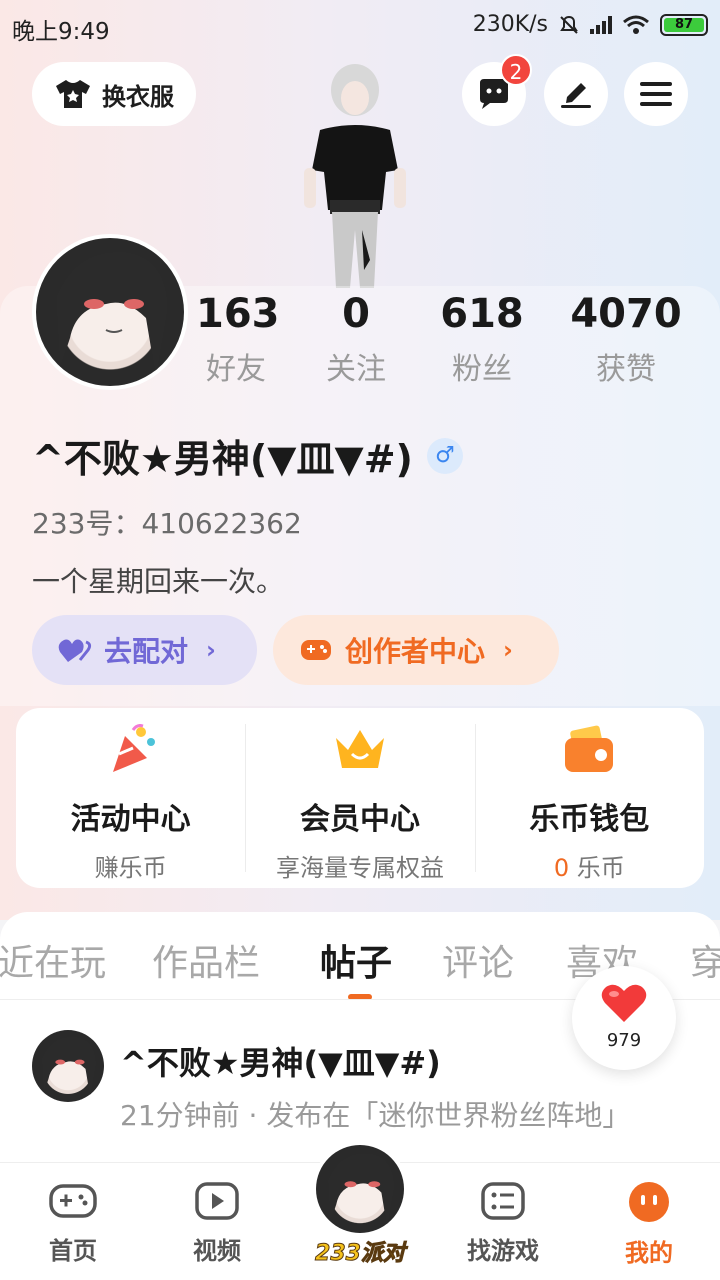 This screenshot has height=1280, width=720. I want to click on status-indicators: 230K/s 87, so click(590, 24).